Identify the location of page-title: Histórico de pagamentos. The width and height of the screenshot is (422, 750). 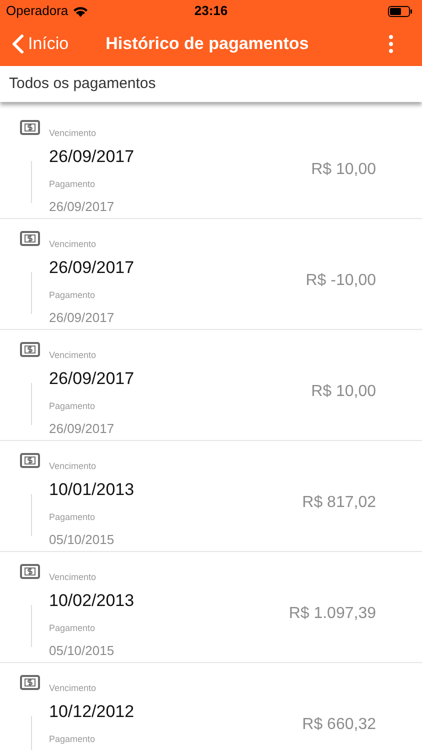
(207, 44).